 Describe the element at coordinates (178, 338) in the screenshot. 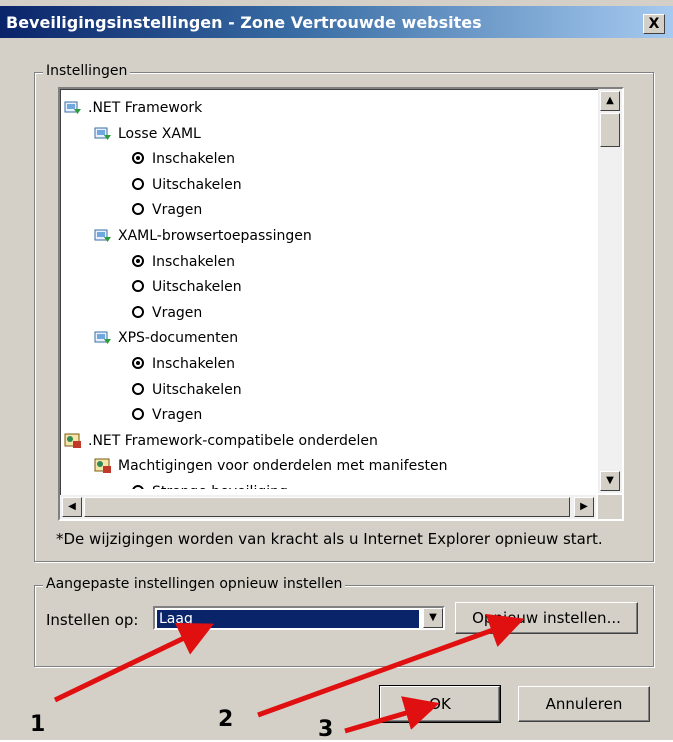

I see `setting-label: XPS-documenten` at that location.